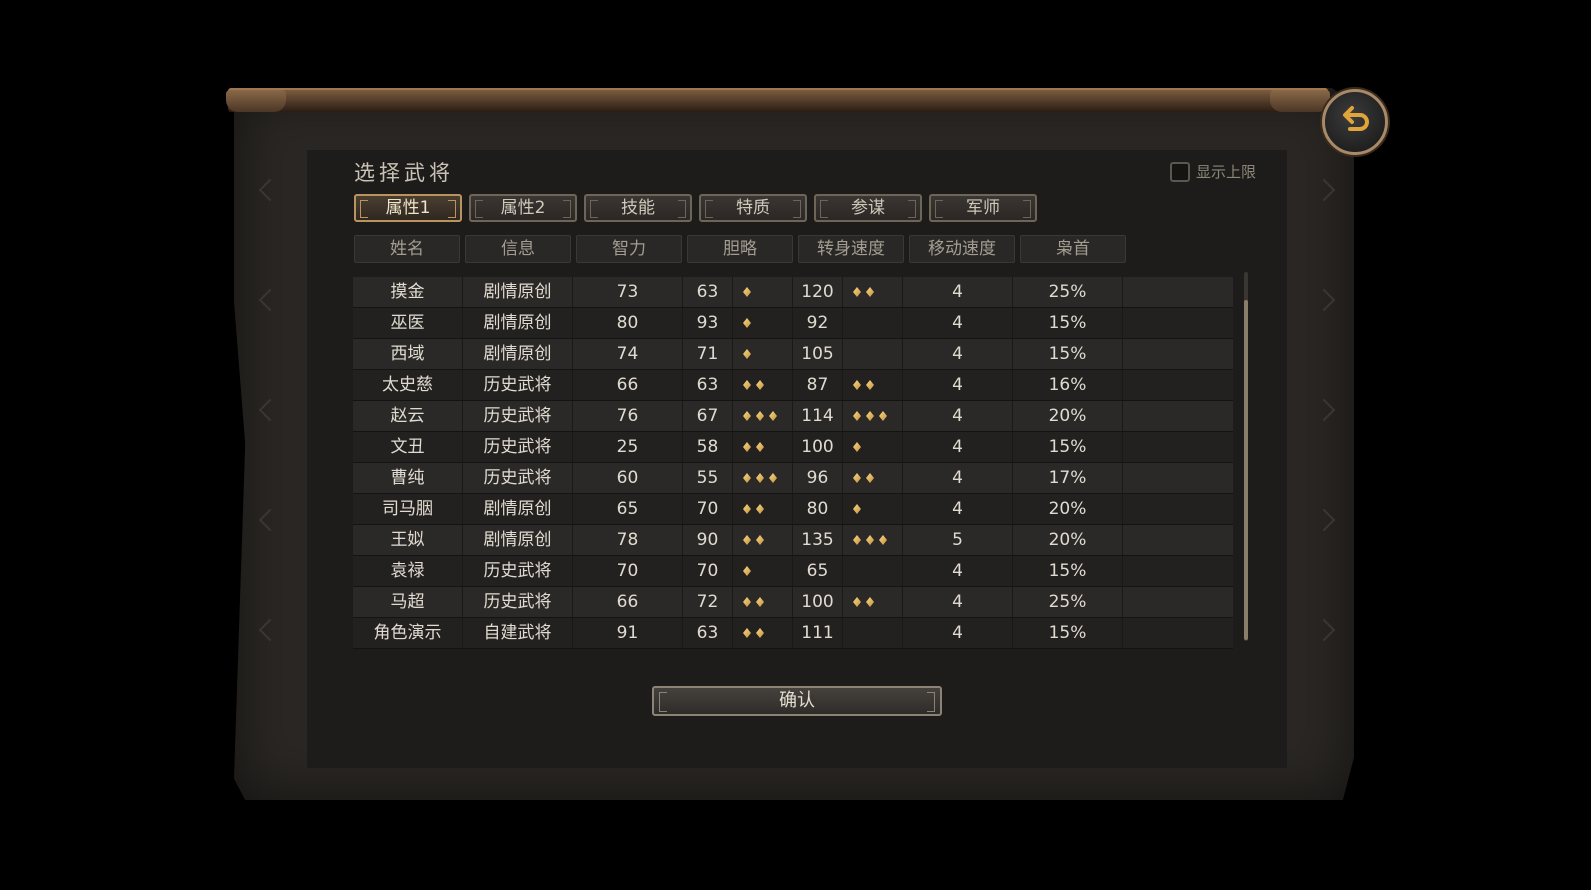 This screenshot has width=1591, height=890. What do you see at coordinates (1073, 249) in the screenshot?
I see `column-header: 枭首` at bounding box center [1073, 249].